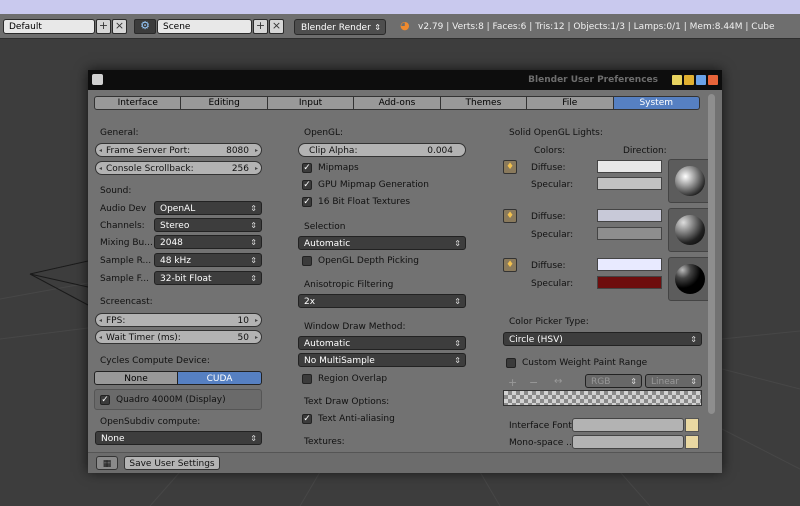 The image size is (800, 506). What do you see at coordinates (116, 191) in the screenshot?
I see `sound-heading: Sound:` at bounding box center [116, 191].